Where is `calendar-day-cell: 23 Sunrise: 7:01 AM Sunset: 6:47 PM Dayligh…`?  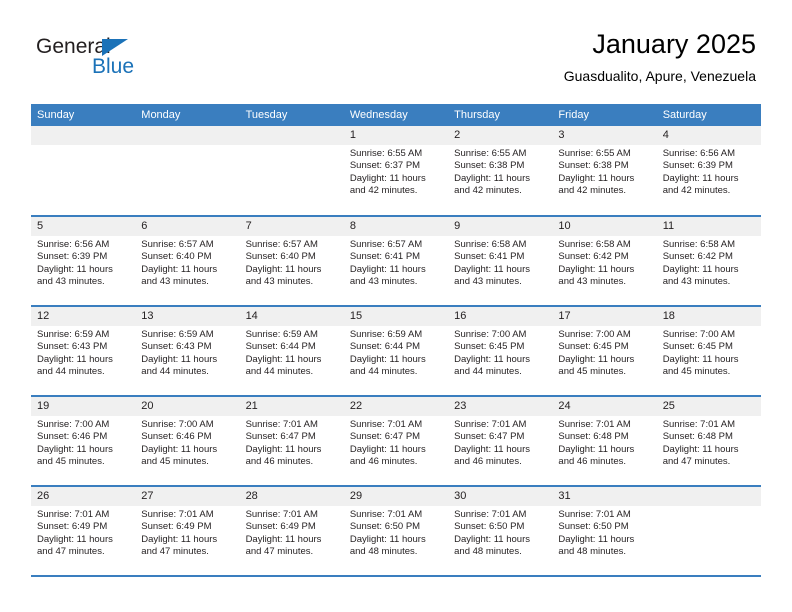
calendar-day-cell: 23 Sunrise: 7:01 AM Sunset: 6:47 PM Dayligh… is located at coordinates (500, 441).